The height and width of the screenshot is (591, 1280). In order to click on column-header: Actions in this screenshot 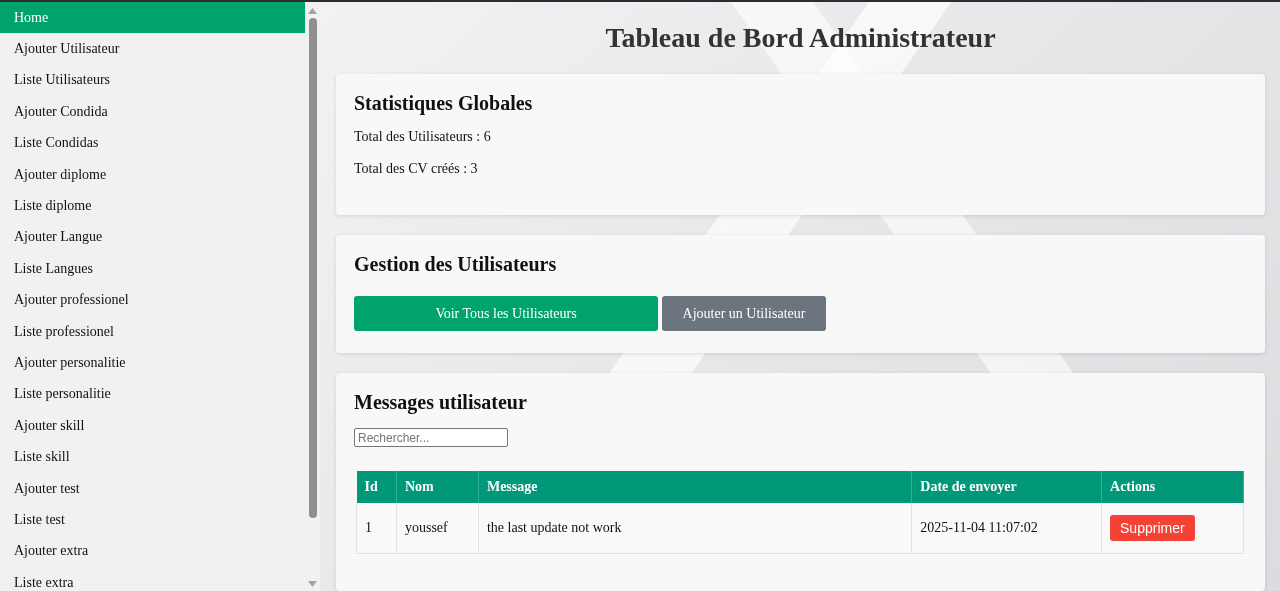, I will do `click(1172, 487)`.